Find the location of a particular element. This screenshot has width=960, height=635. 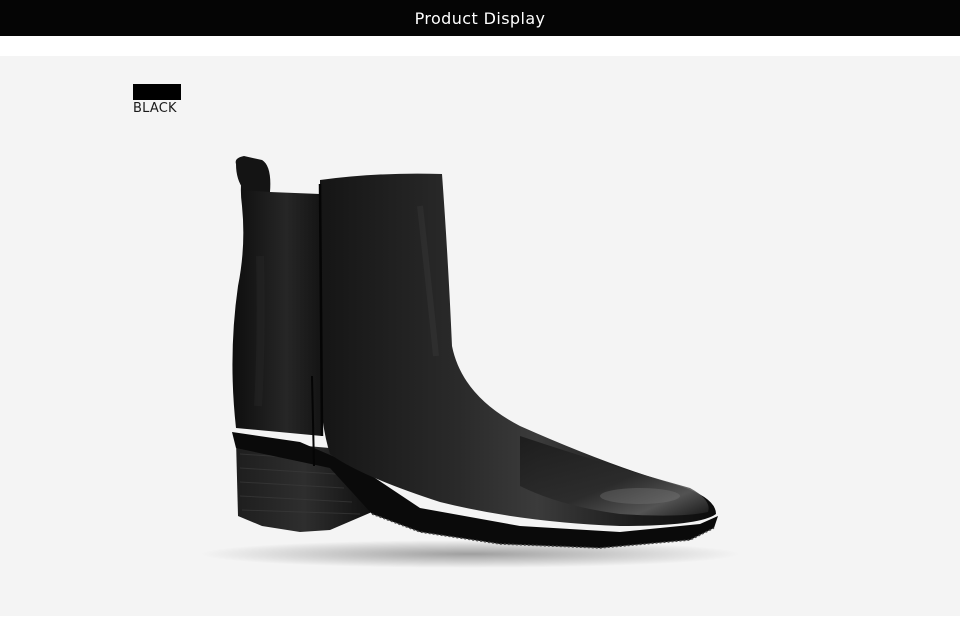

page-title: Product Display is located at coordinates (480, 18).